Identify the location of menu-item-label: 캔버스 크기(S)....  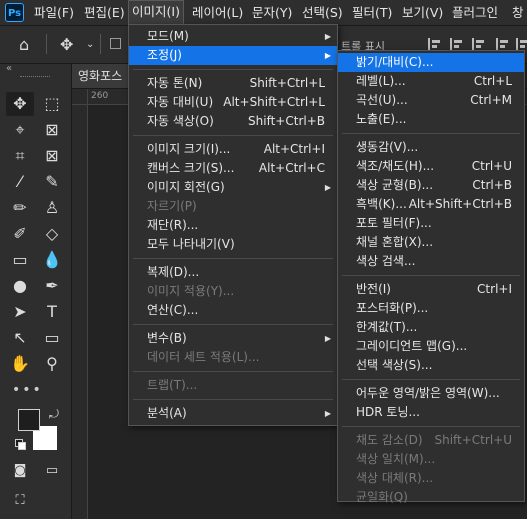
(191, 168).